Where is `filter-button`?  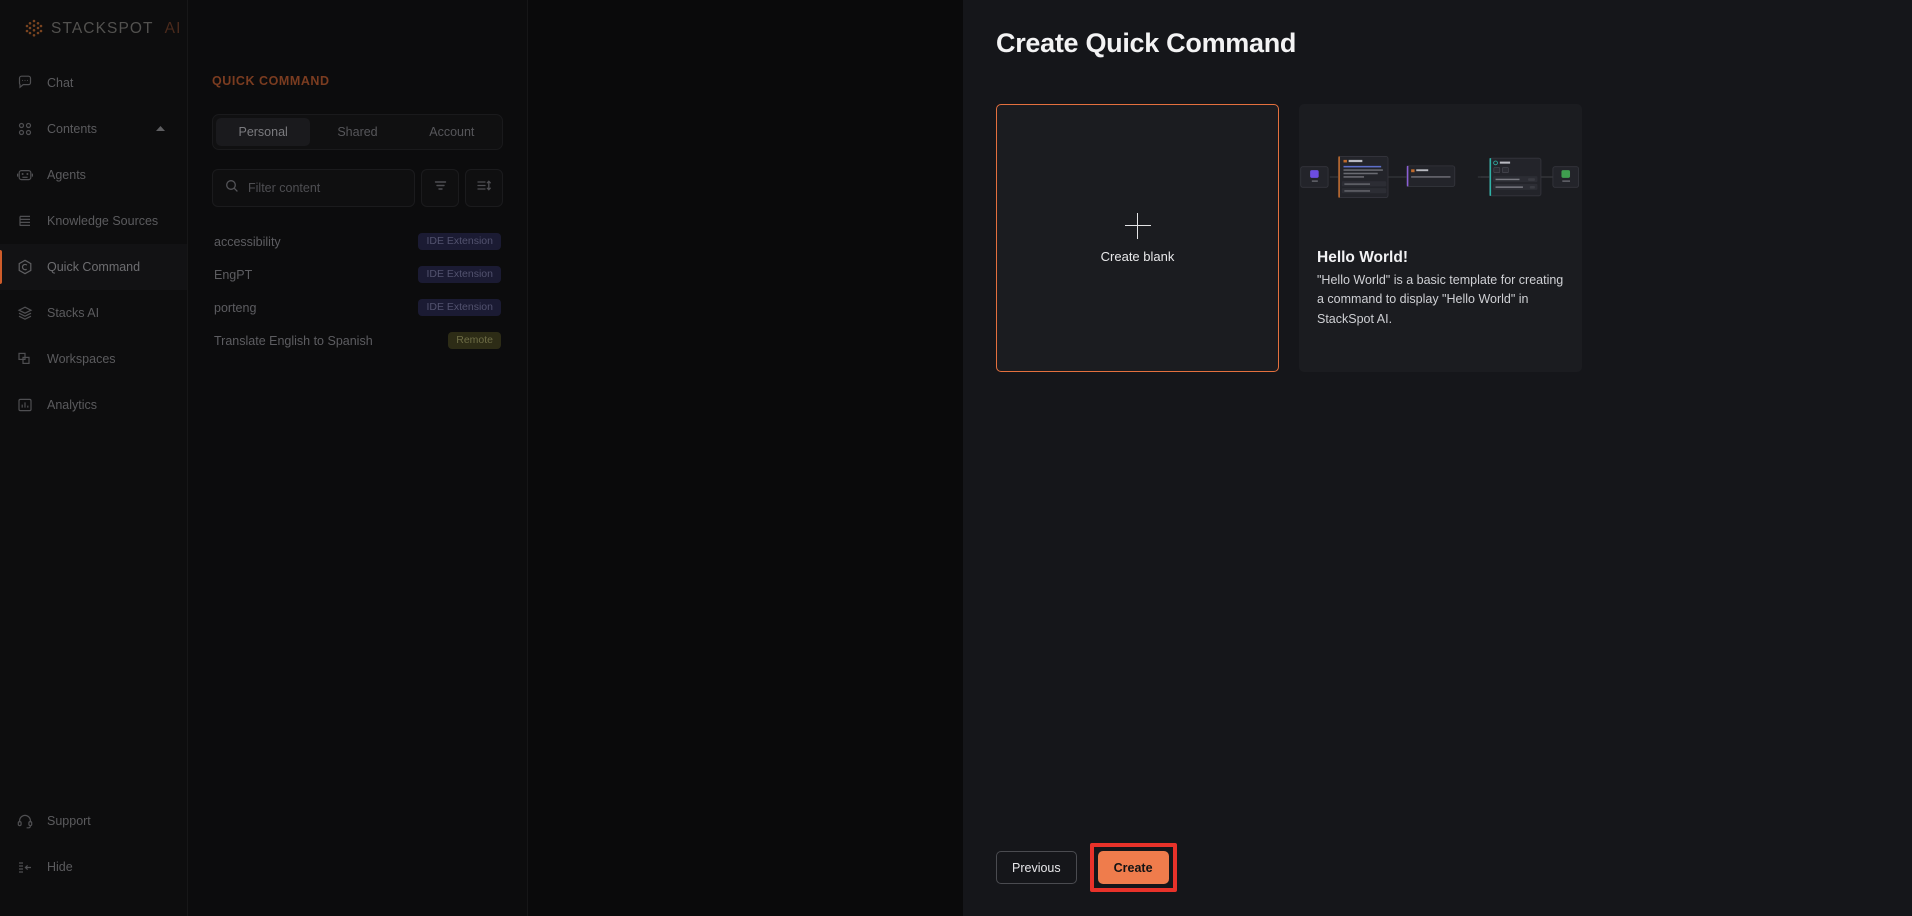
filter-button is located at coordinates (440, 188).